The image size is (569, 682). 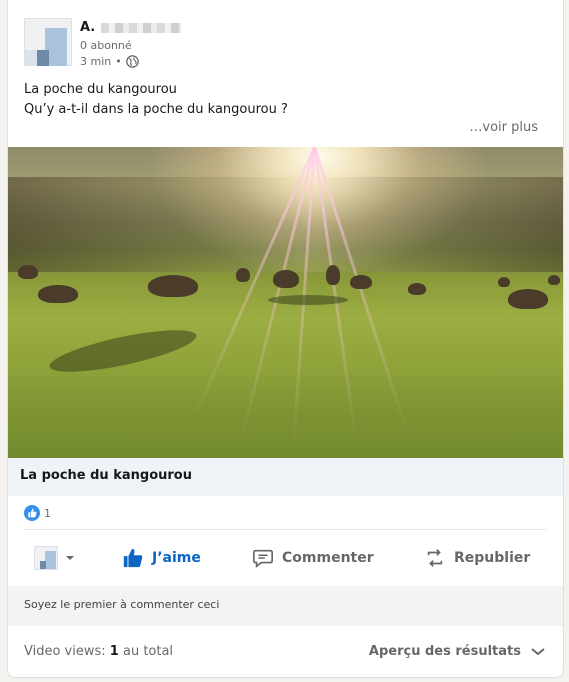 I want to click on media-title: La poche du kangourou, so click(x=285, y=477).